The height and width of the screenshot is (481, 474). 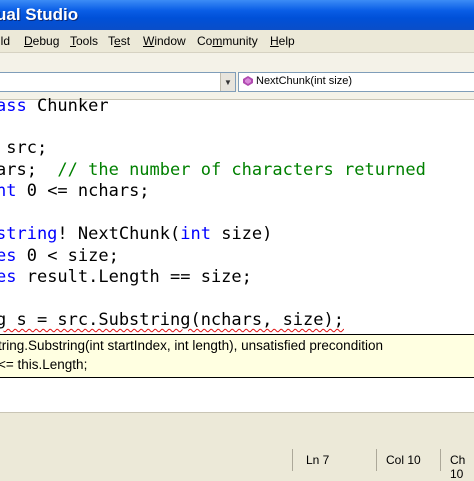 What do you see at coordinates (237, 15) in the screenshot?
I see `title-bar: ual Studio` at bounding box center [237, 15].